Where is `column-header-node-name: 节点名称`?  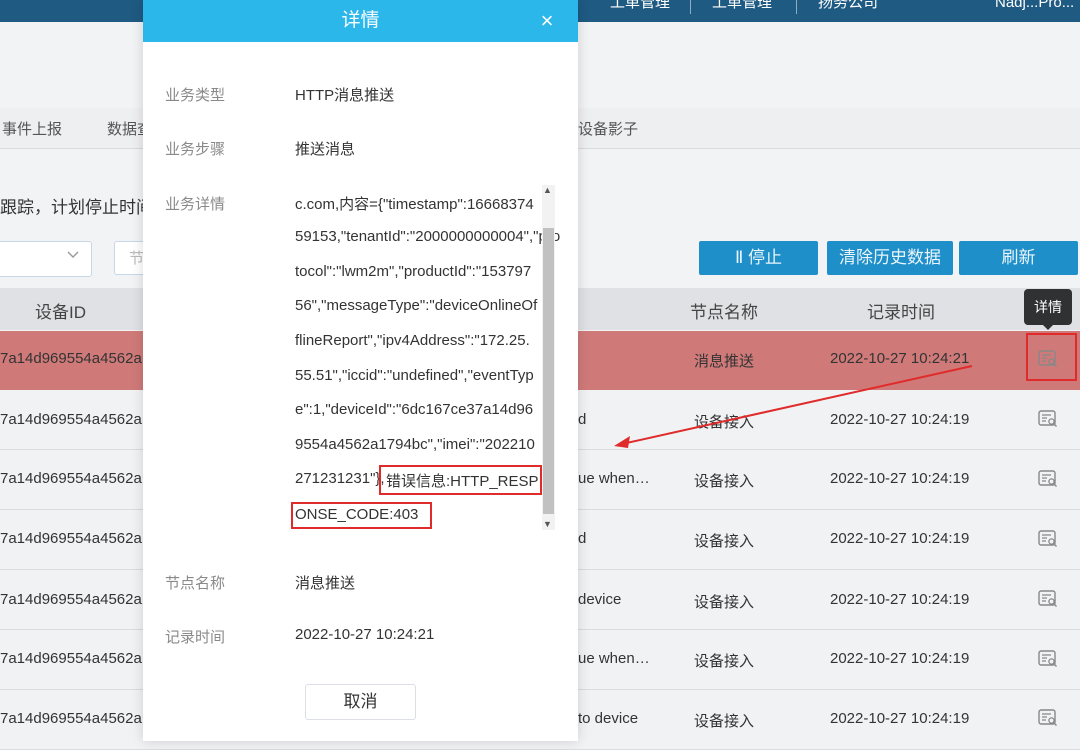
column-header-node-name: 节点名称 is located at coordinates (724, 312).